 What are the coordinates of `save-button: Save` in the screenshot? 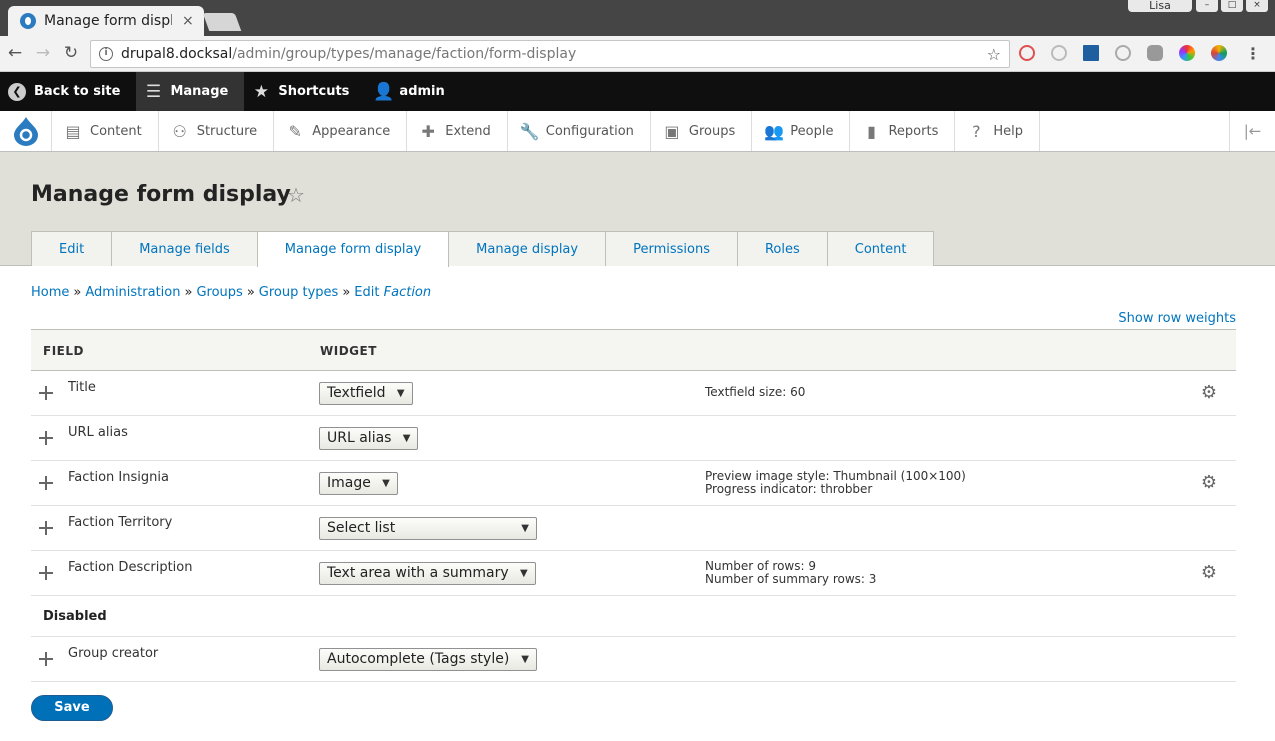 It's located at (72, 708).